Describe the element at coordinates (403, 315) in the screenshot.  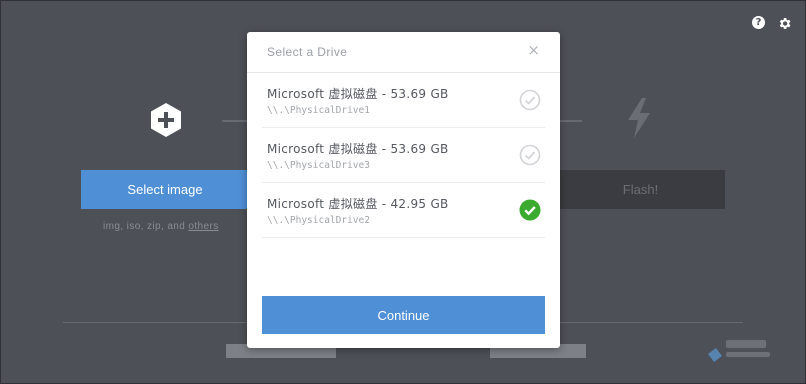
I see `continue-button: Continue` at that location.